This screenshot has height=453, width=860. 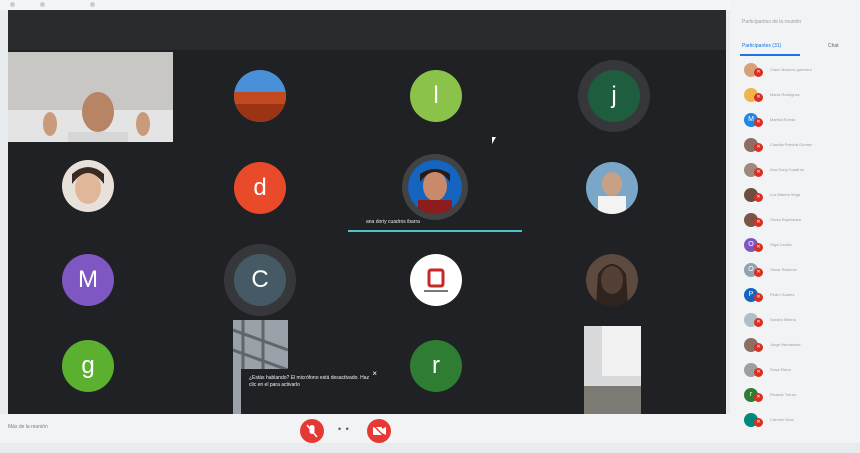 I want to click on speaker-audio-indicator, so click(x=435, y=231).